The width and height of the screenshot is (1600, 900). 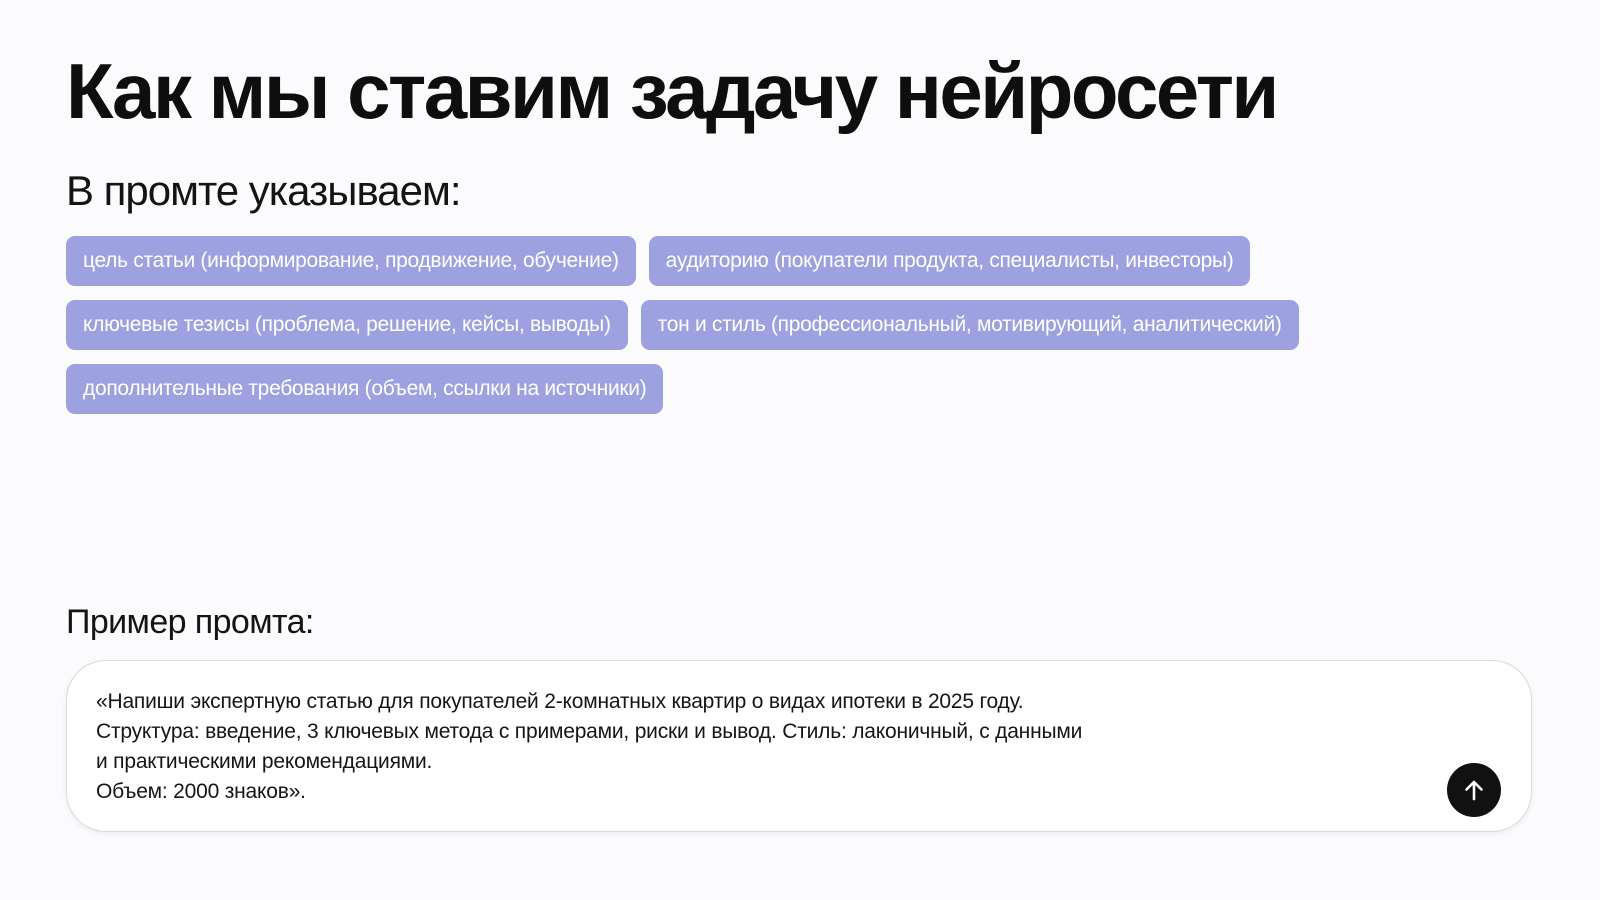 I want to click on page-title: Как мы ставим задачу нейросети, so click(x=672, y=91).